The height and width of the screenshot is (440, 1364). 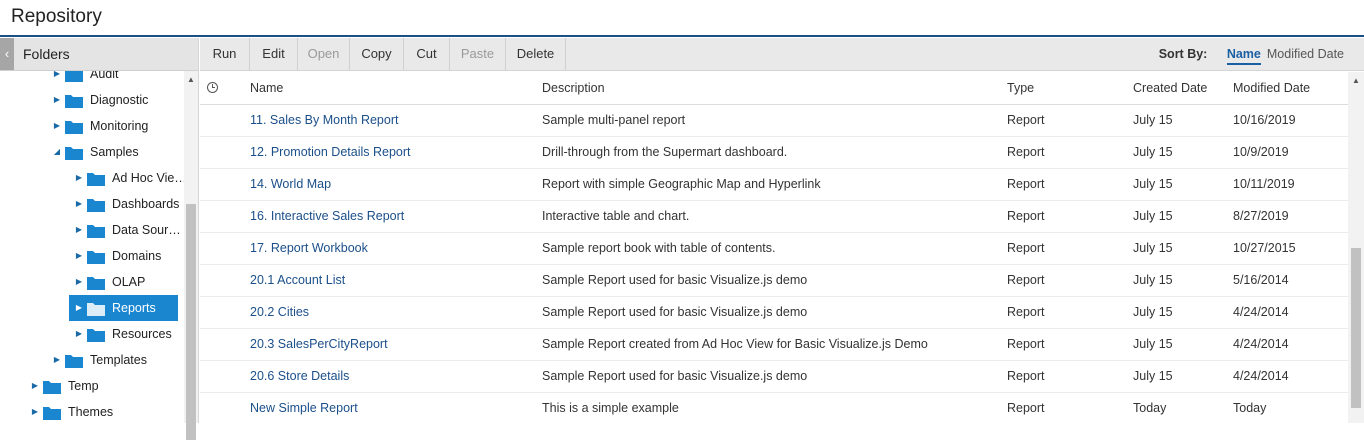 I want to click on chevron-left-icon: ‹, so click(x=7, y=54).